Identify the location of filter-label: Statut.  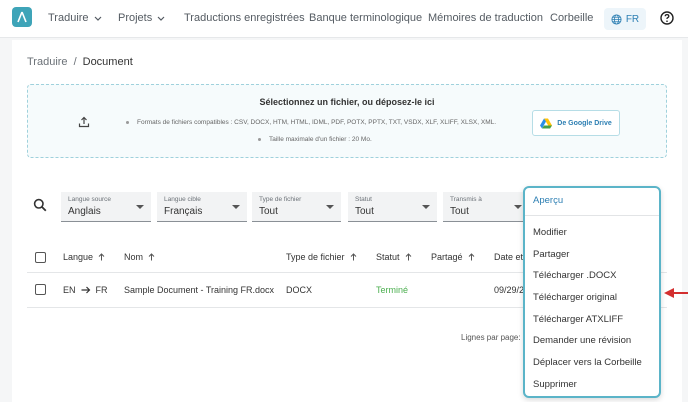
(363, 199).